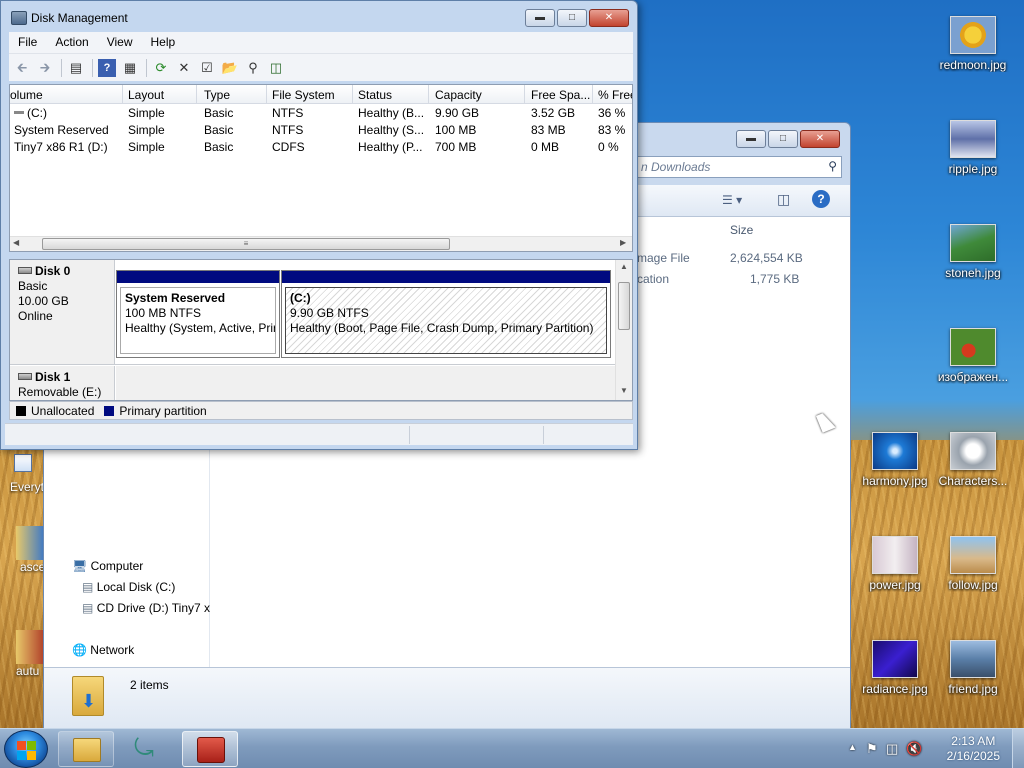  Describe the element at coordinates (217, 95) in the screenshot. I see `column-header-type: Type` at that location.